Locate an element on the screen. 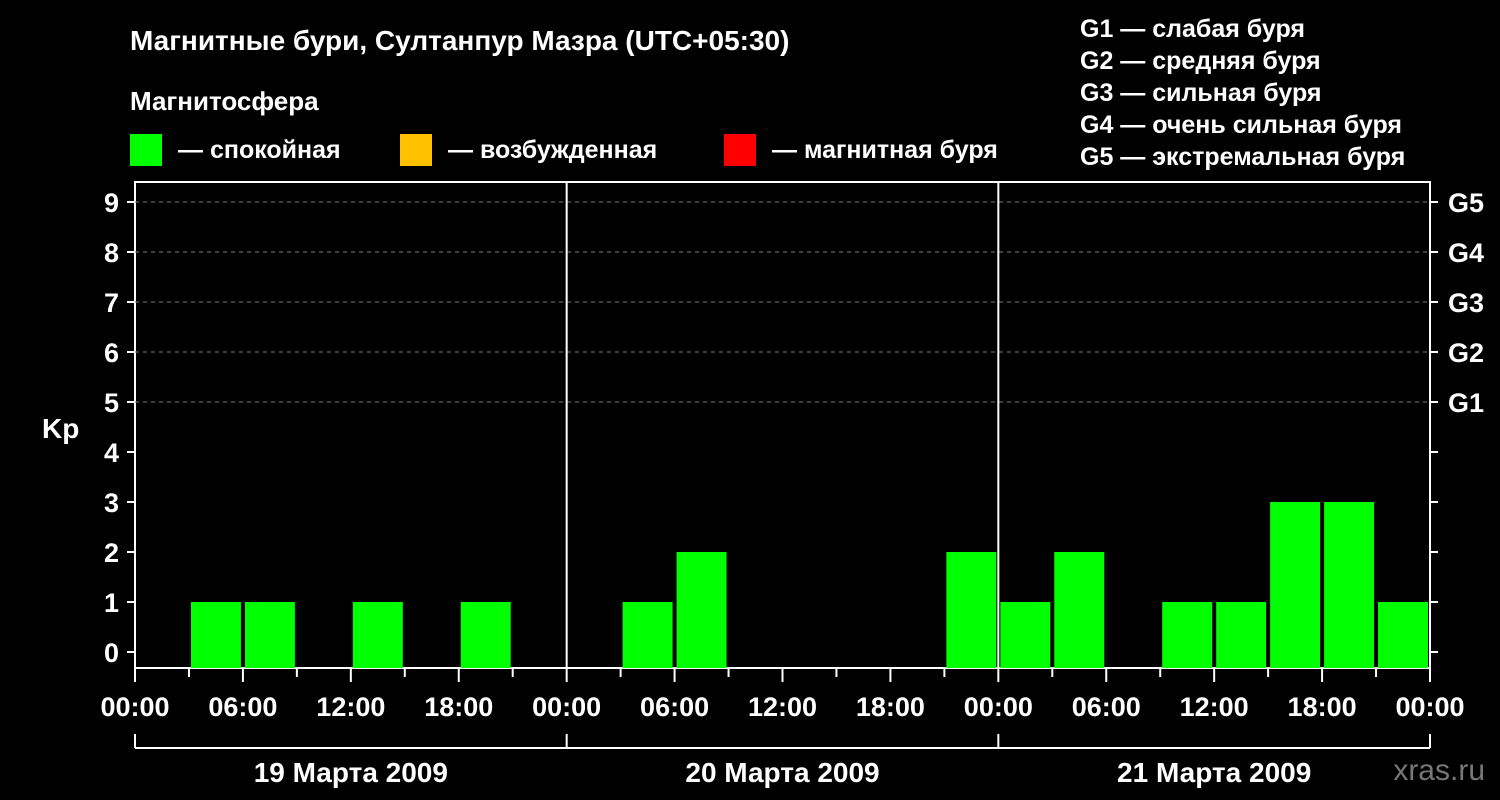 Image resolution: width=1500 pixels, height=800 pixels. y-tick-label: 1 is located at coordinates (111, 603).